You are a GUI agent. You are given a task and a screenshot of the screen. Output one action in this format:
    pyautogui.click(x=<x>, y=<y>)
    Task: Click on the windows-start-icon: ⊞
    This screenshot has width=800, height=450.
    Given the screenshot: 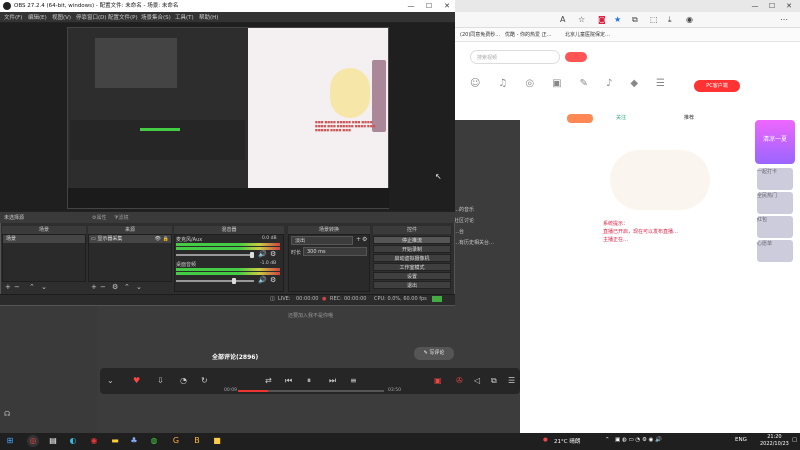 What is the action you would take?
    pyautogui.click(x=10, y=441)
    